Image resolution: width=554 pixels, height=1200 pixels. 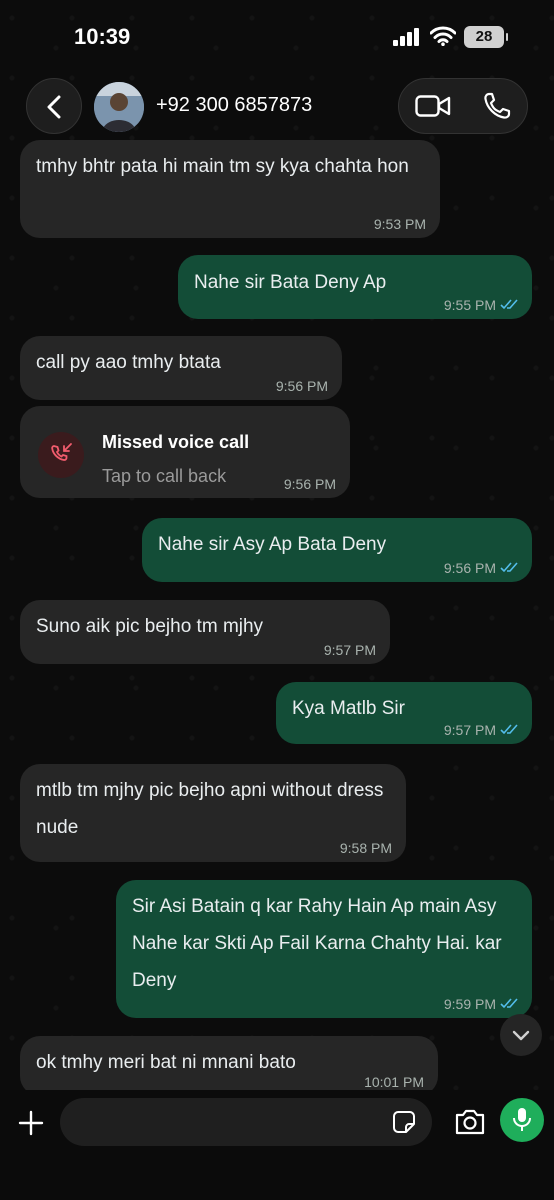 I want to click on missed-call-title: Missed voice call, so click(x=176, y=442).